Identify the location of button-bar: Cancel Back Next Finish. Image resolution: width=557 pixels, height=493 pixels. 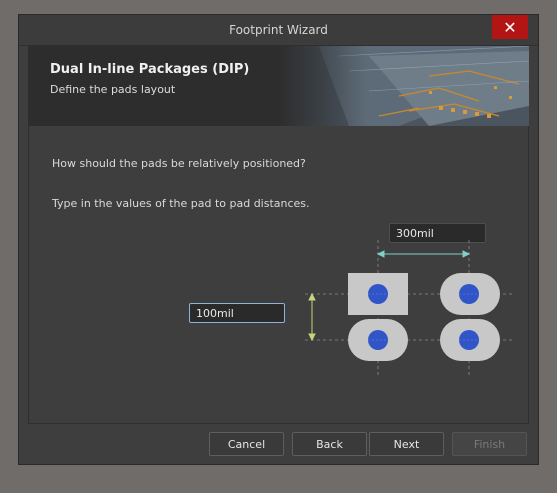
(278, 443).